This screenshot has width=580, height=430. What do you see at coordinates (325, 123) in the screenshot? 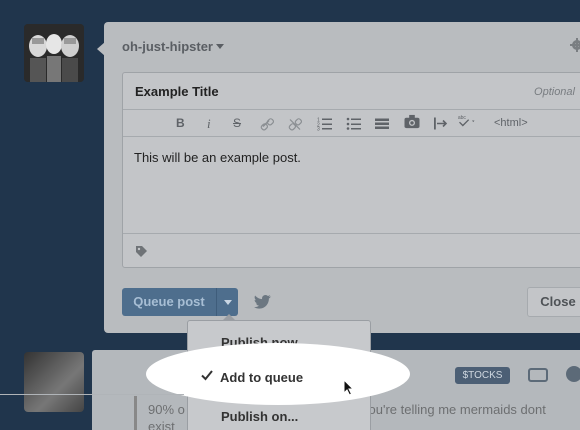
I see `numbered-list-icon: 123` at bounding box center [325, 123].